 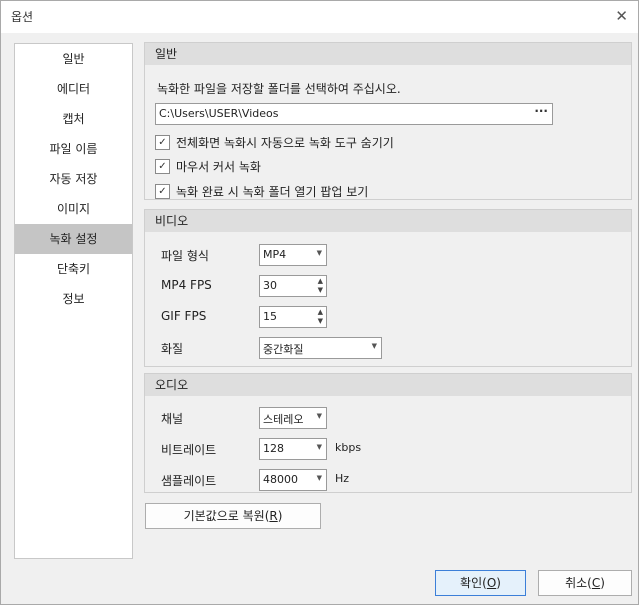 I want to click on cancel-button: 취소(C), so click(x=585, y=583).